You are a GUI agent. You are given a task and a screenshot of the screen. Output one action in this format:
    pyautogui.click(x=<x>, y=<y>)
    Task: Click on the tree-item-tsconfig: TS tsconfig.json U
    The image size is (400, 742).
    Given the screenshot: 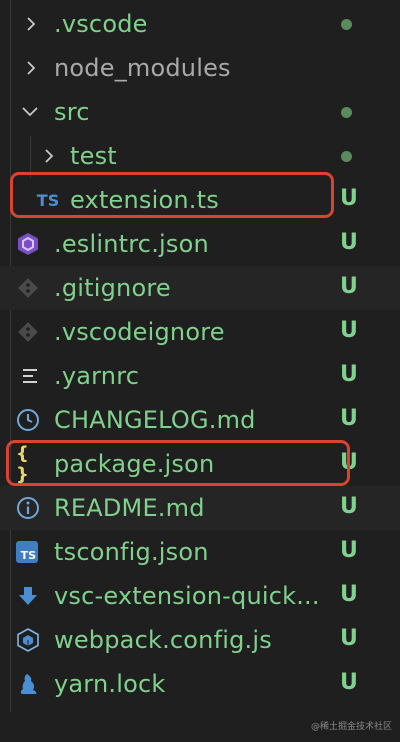 What is the action you would take?
    pyautogui.click(x=200, y=552)
    